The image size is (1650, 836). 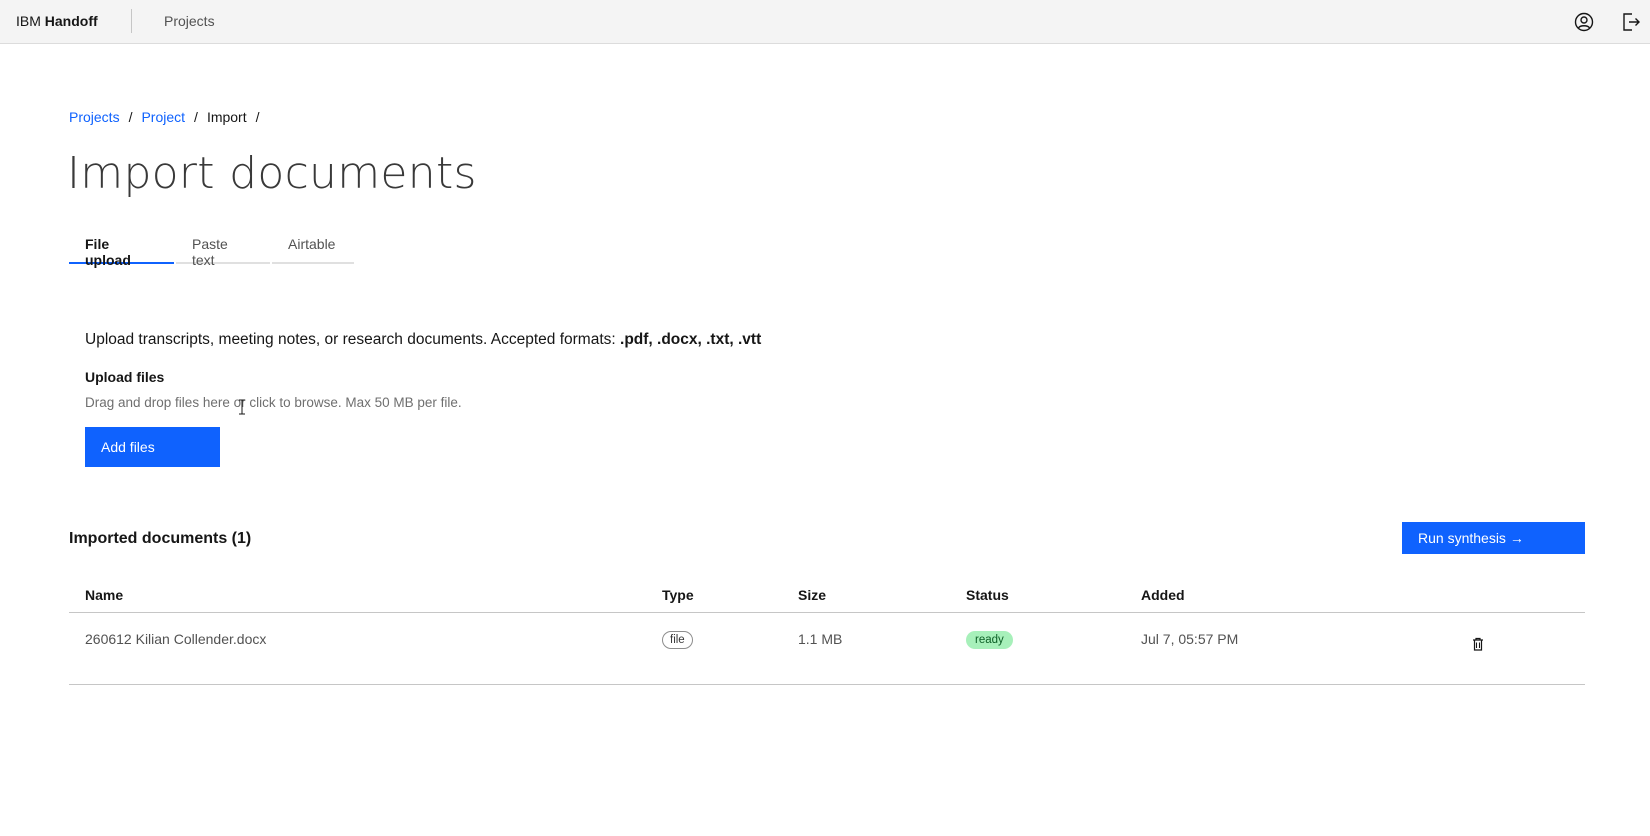 I want to click on brand-name: Handoff, so click(x=71, y=21).